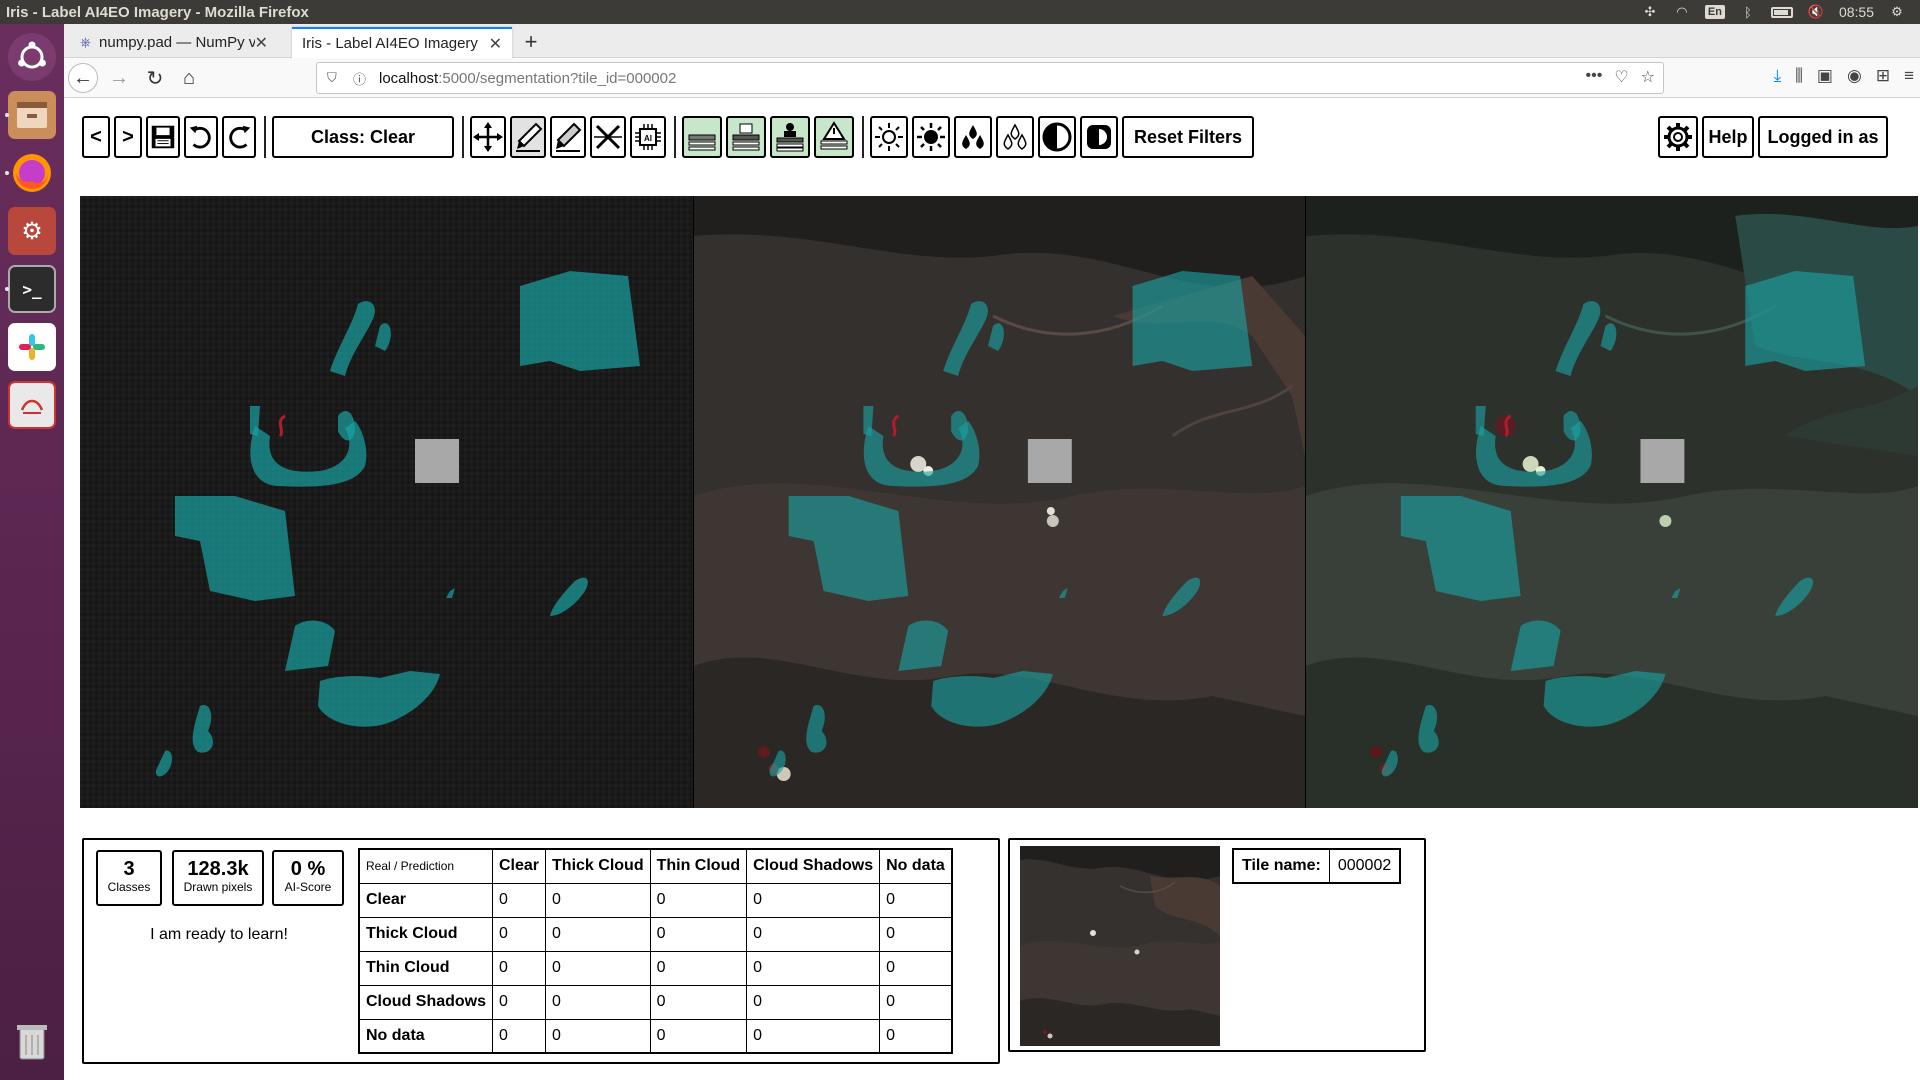 The image size is (1920, 1080). What do you see at coordinates (488, 137) in the screenshot?
I see `move-tool-button` at bounding box center [488, 137].